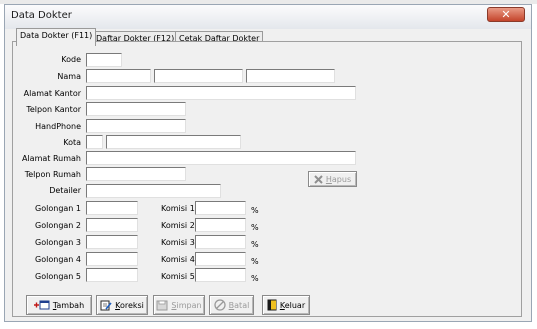 Image resolution: width=537 pixels, height=329 pixels. I want to click on komisi-2-field, so click(220, 225).